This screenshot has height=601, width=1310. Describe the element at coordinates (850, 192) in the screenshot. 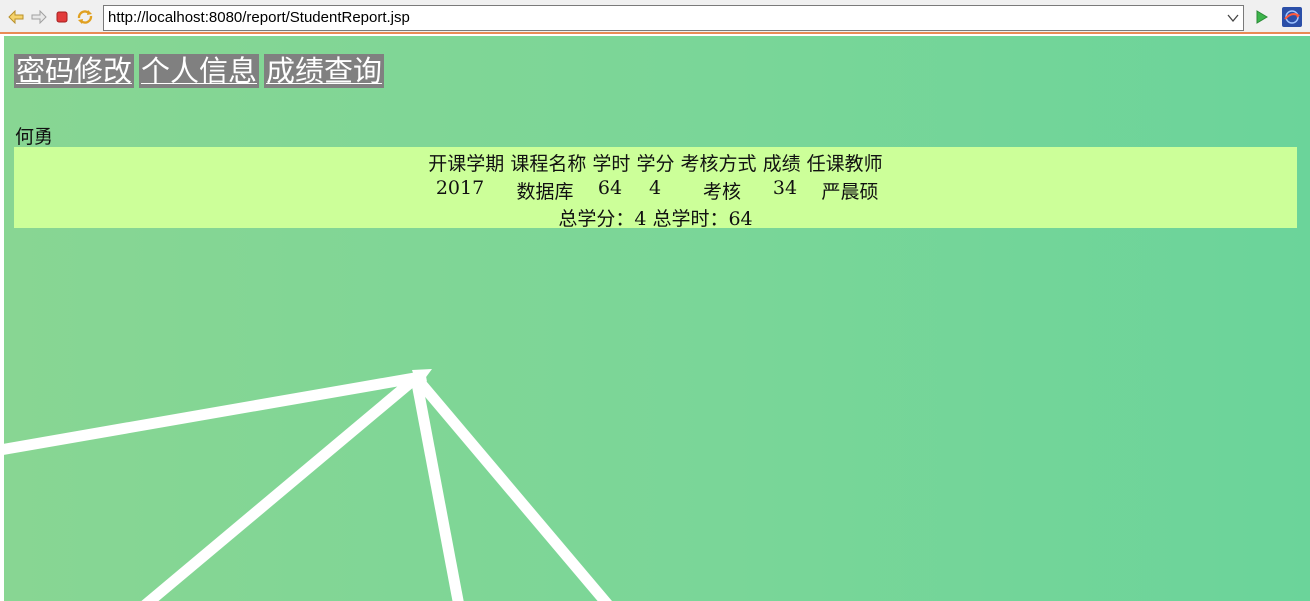

I see `cell-teacher: 严晨硕` at that location.